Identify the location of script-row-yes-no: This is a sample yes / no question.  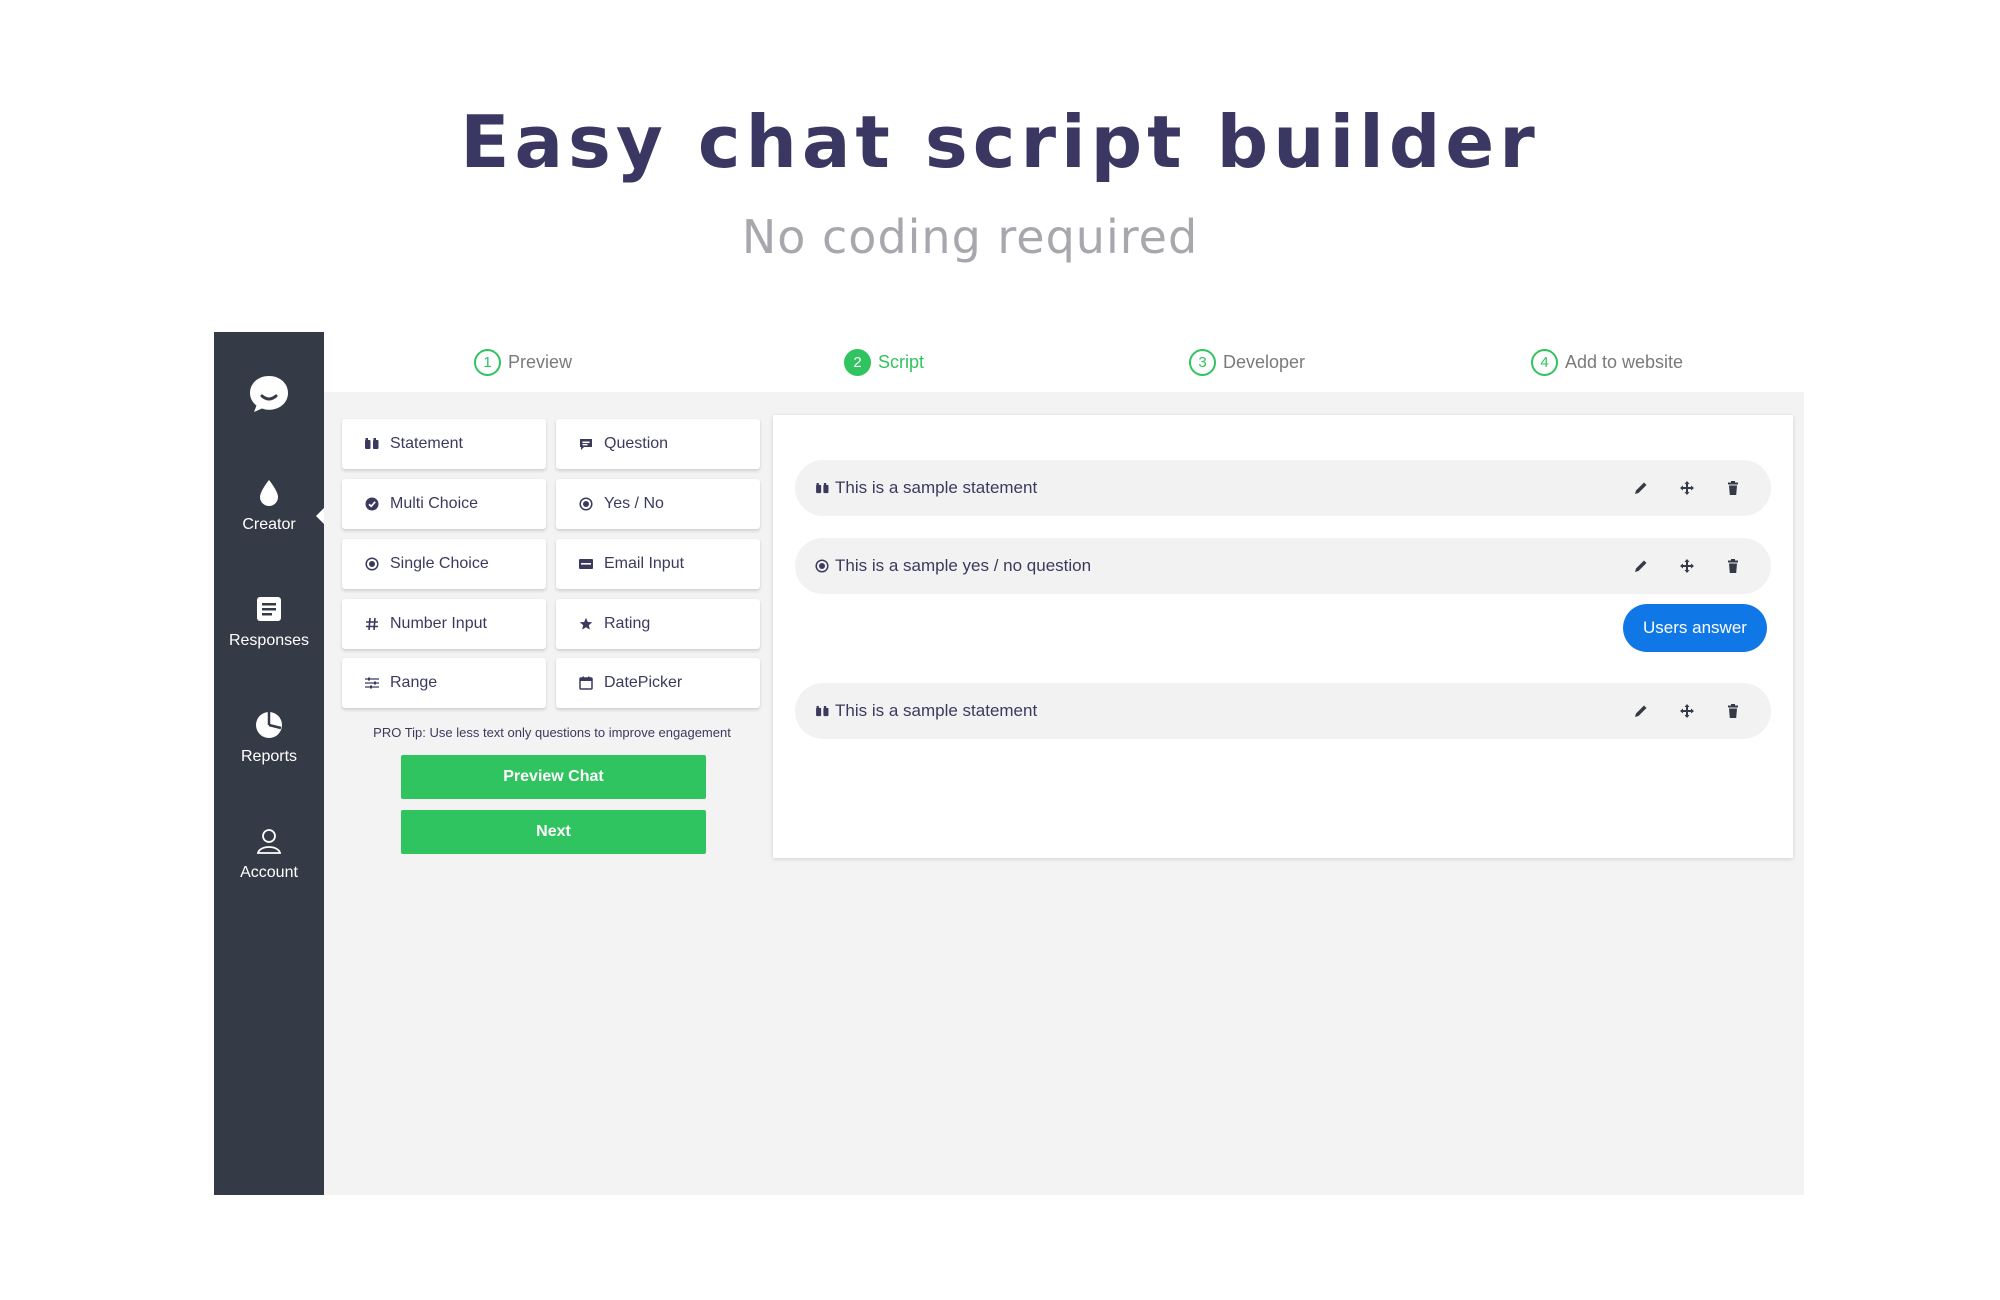
(1283, 566).